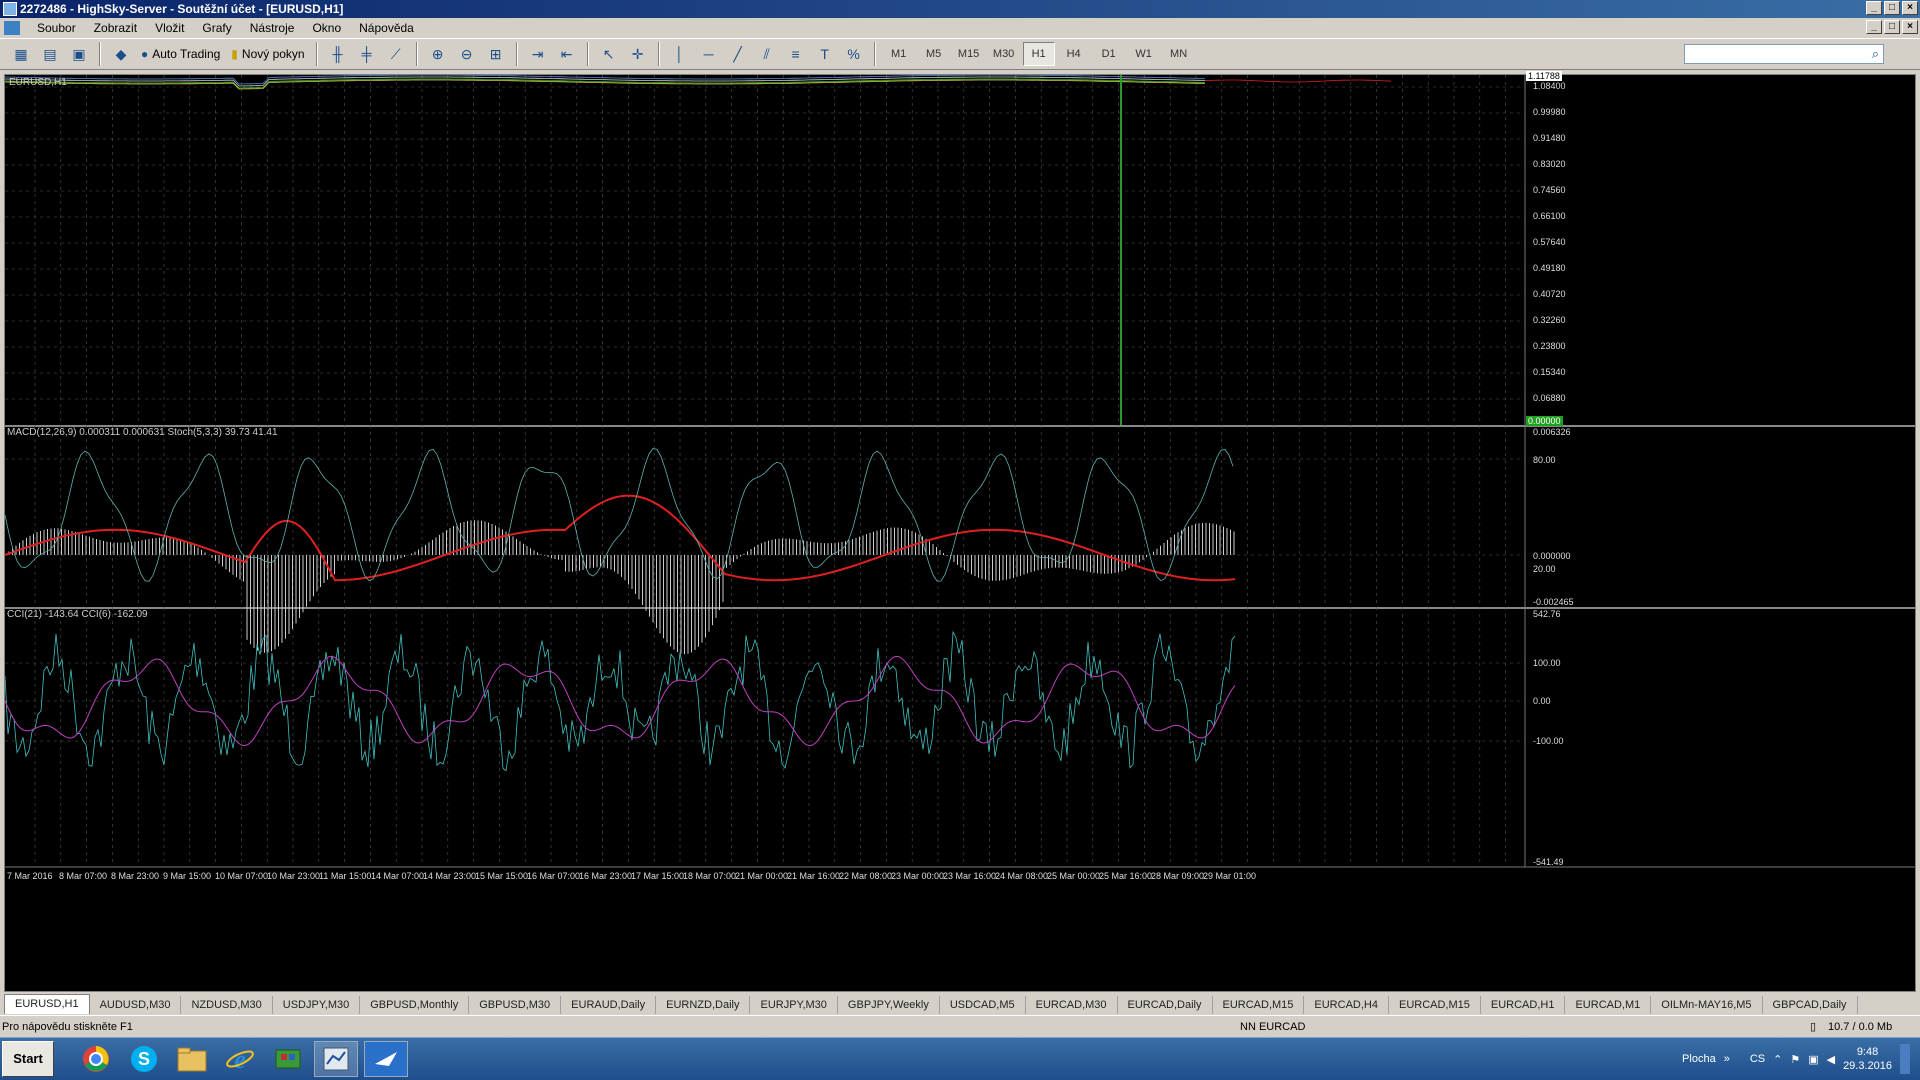 The width and height of the screenshot is (1920, 1080). What do you see at coordinates (1813, 1059) in the screenshot?
I see `network-icon: ▣` at bounding box center [1813, 1059].